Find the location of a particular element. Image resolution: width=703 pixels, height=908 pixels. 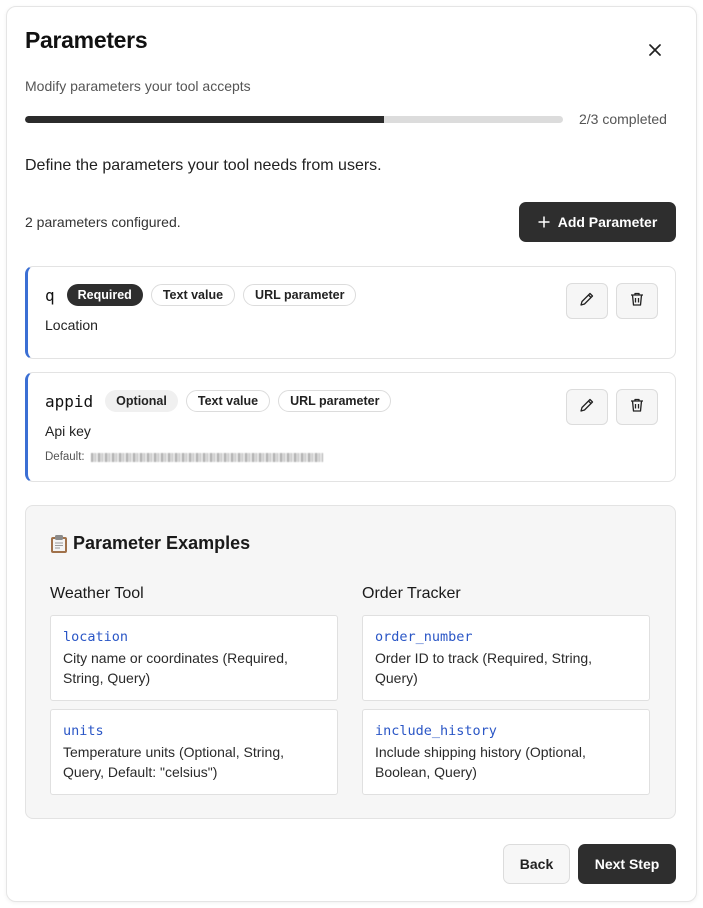

examples-title-text: Parameter Examples is located at coordinates (162, 543).